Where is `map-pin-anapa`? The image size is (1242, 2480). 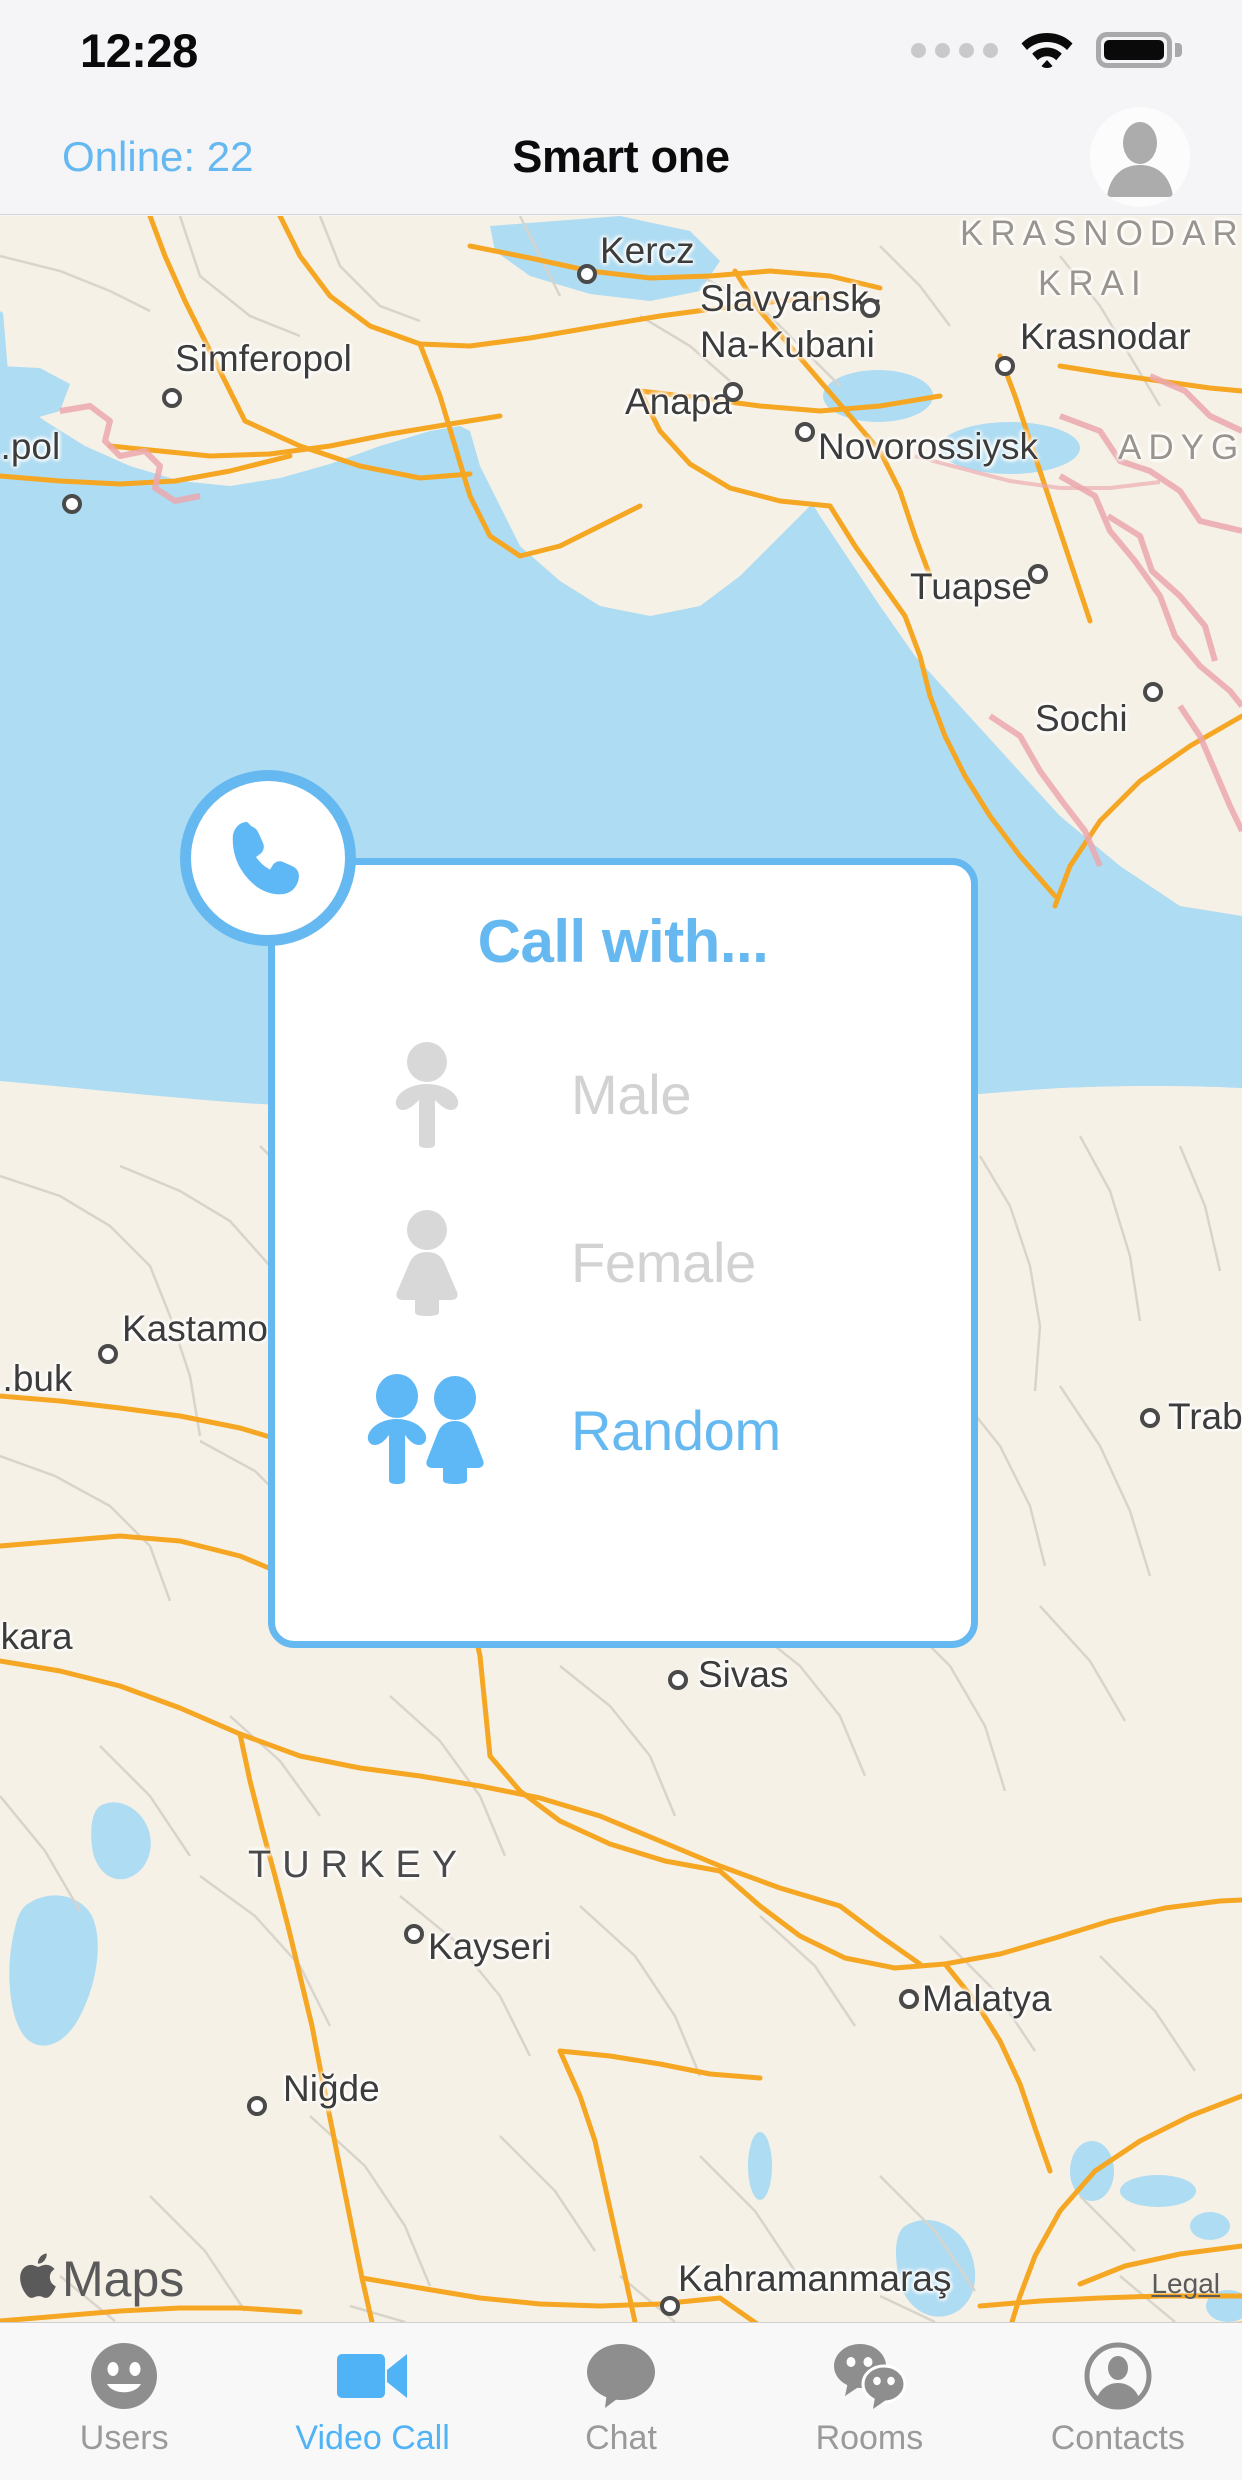 map-pin-anapa is located at coordinates (733, 392).